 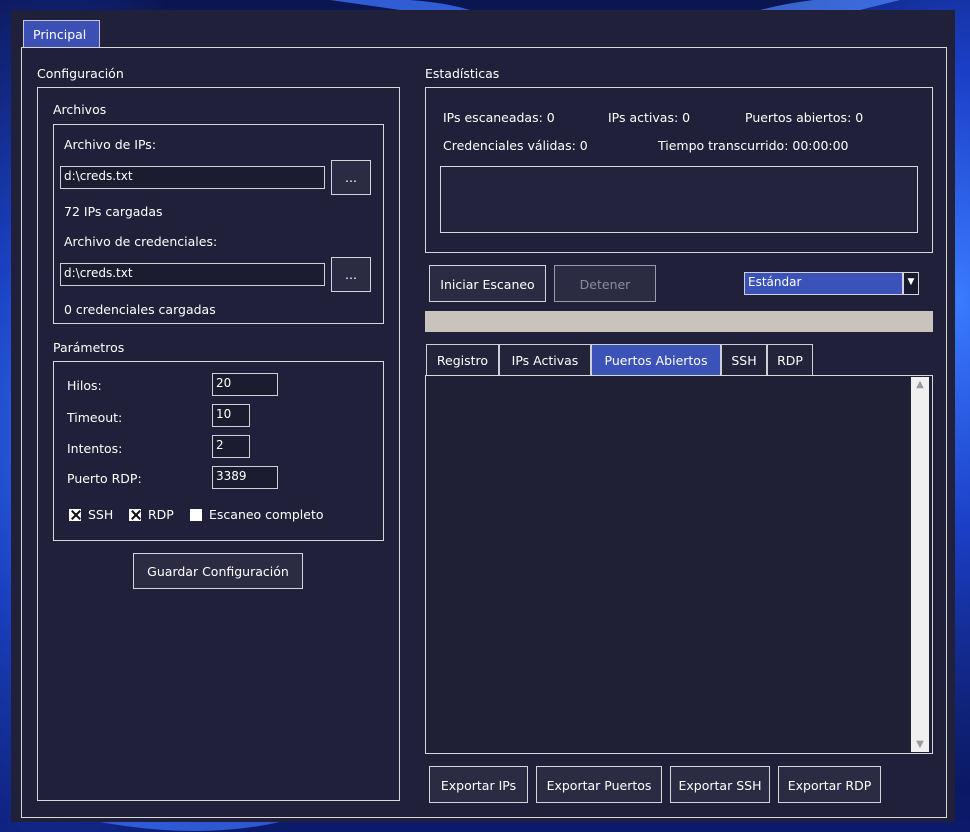 What do you see at coordinates (80, 73) in the screenshot?
I see `config-title: Configuración` at bounding box center [80, 73].